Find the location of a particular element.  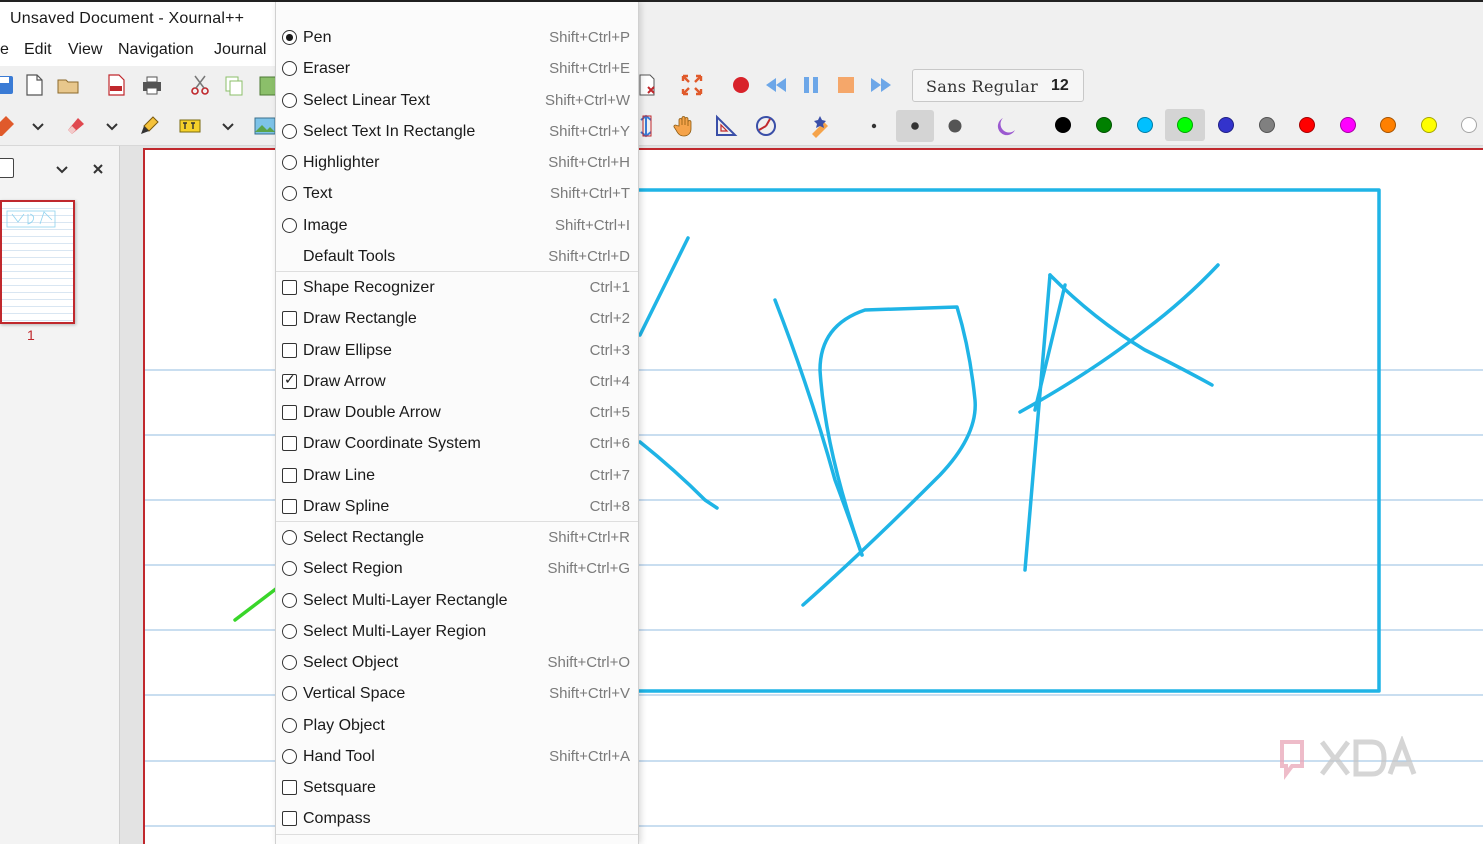

color-light-green-swatch is located at coordinates (1185, 125).